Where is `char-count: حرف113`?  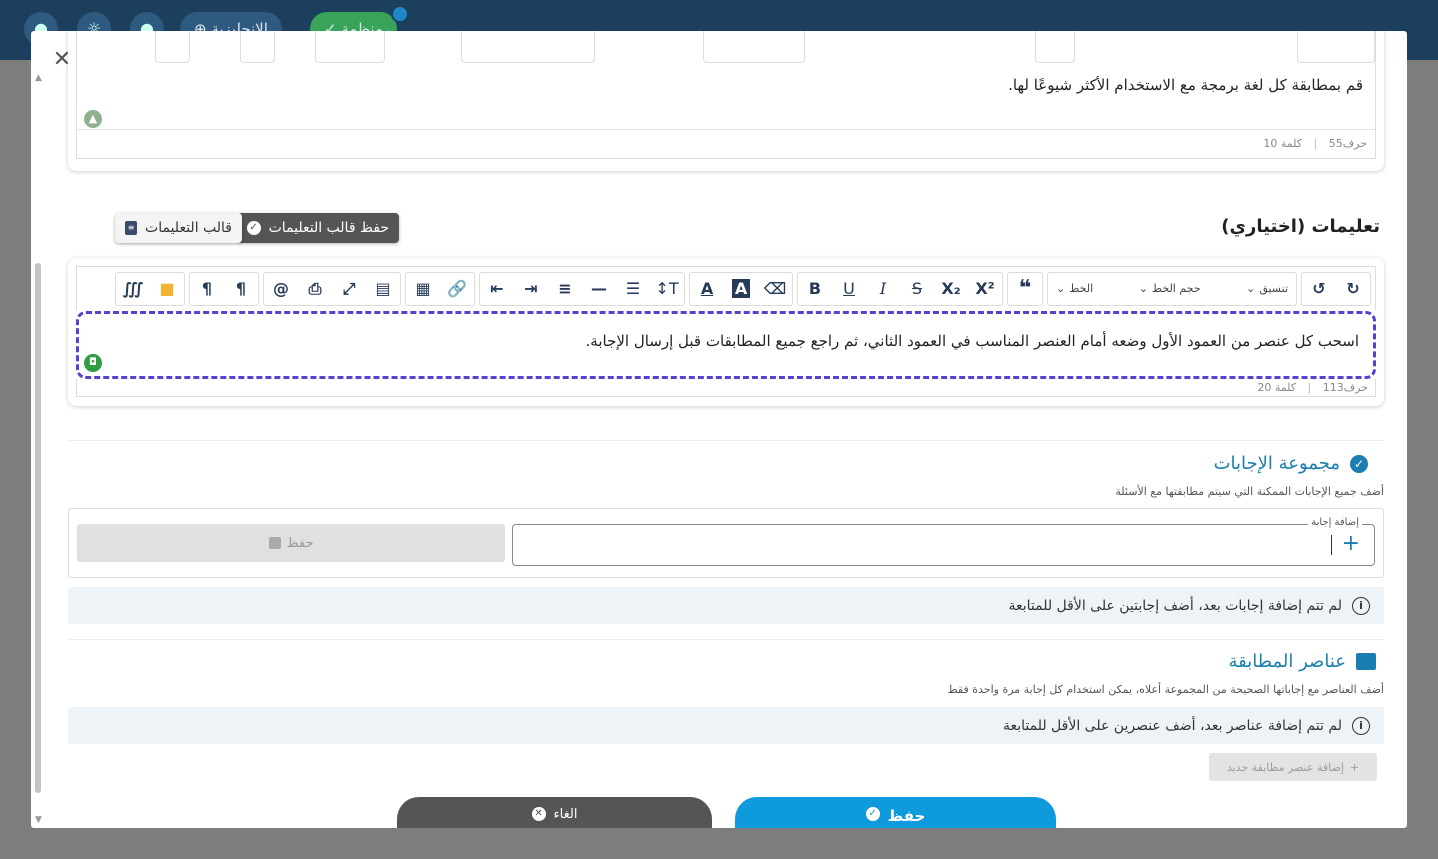 char-count: حرف113 is located at coordinates (1345, 387).